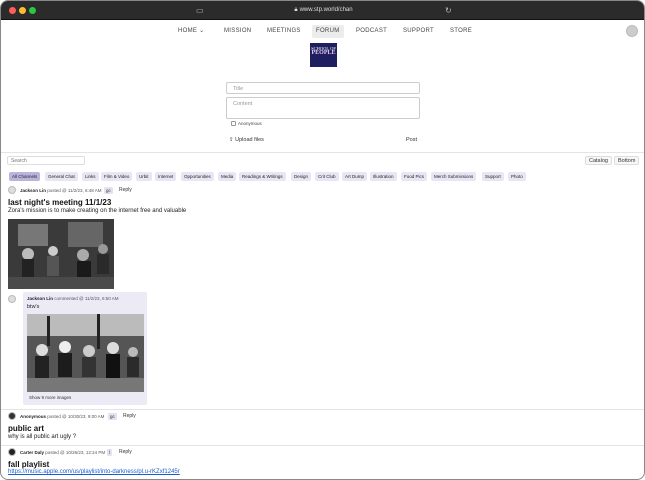 This screenshot has width=645, height=480. Describe the element at coordinates (327, 176) in the screenshot. I see `channel-chip: Crit Club` at that location.